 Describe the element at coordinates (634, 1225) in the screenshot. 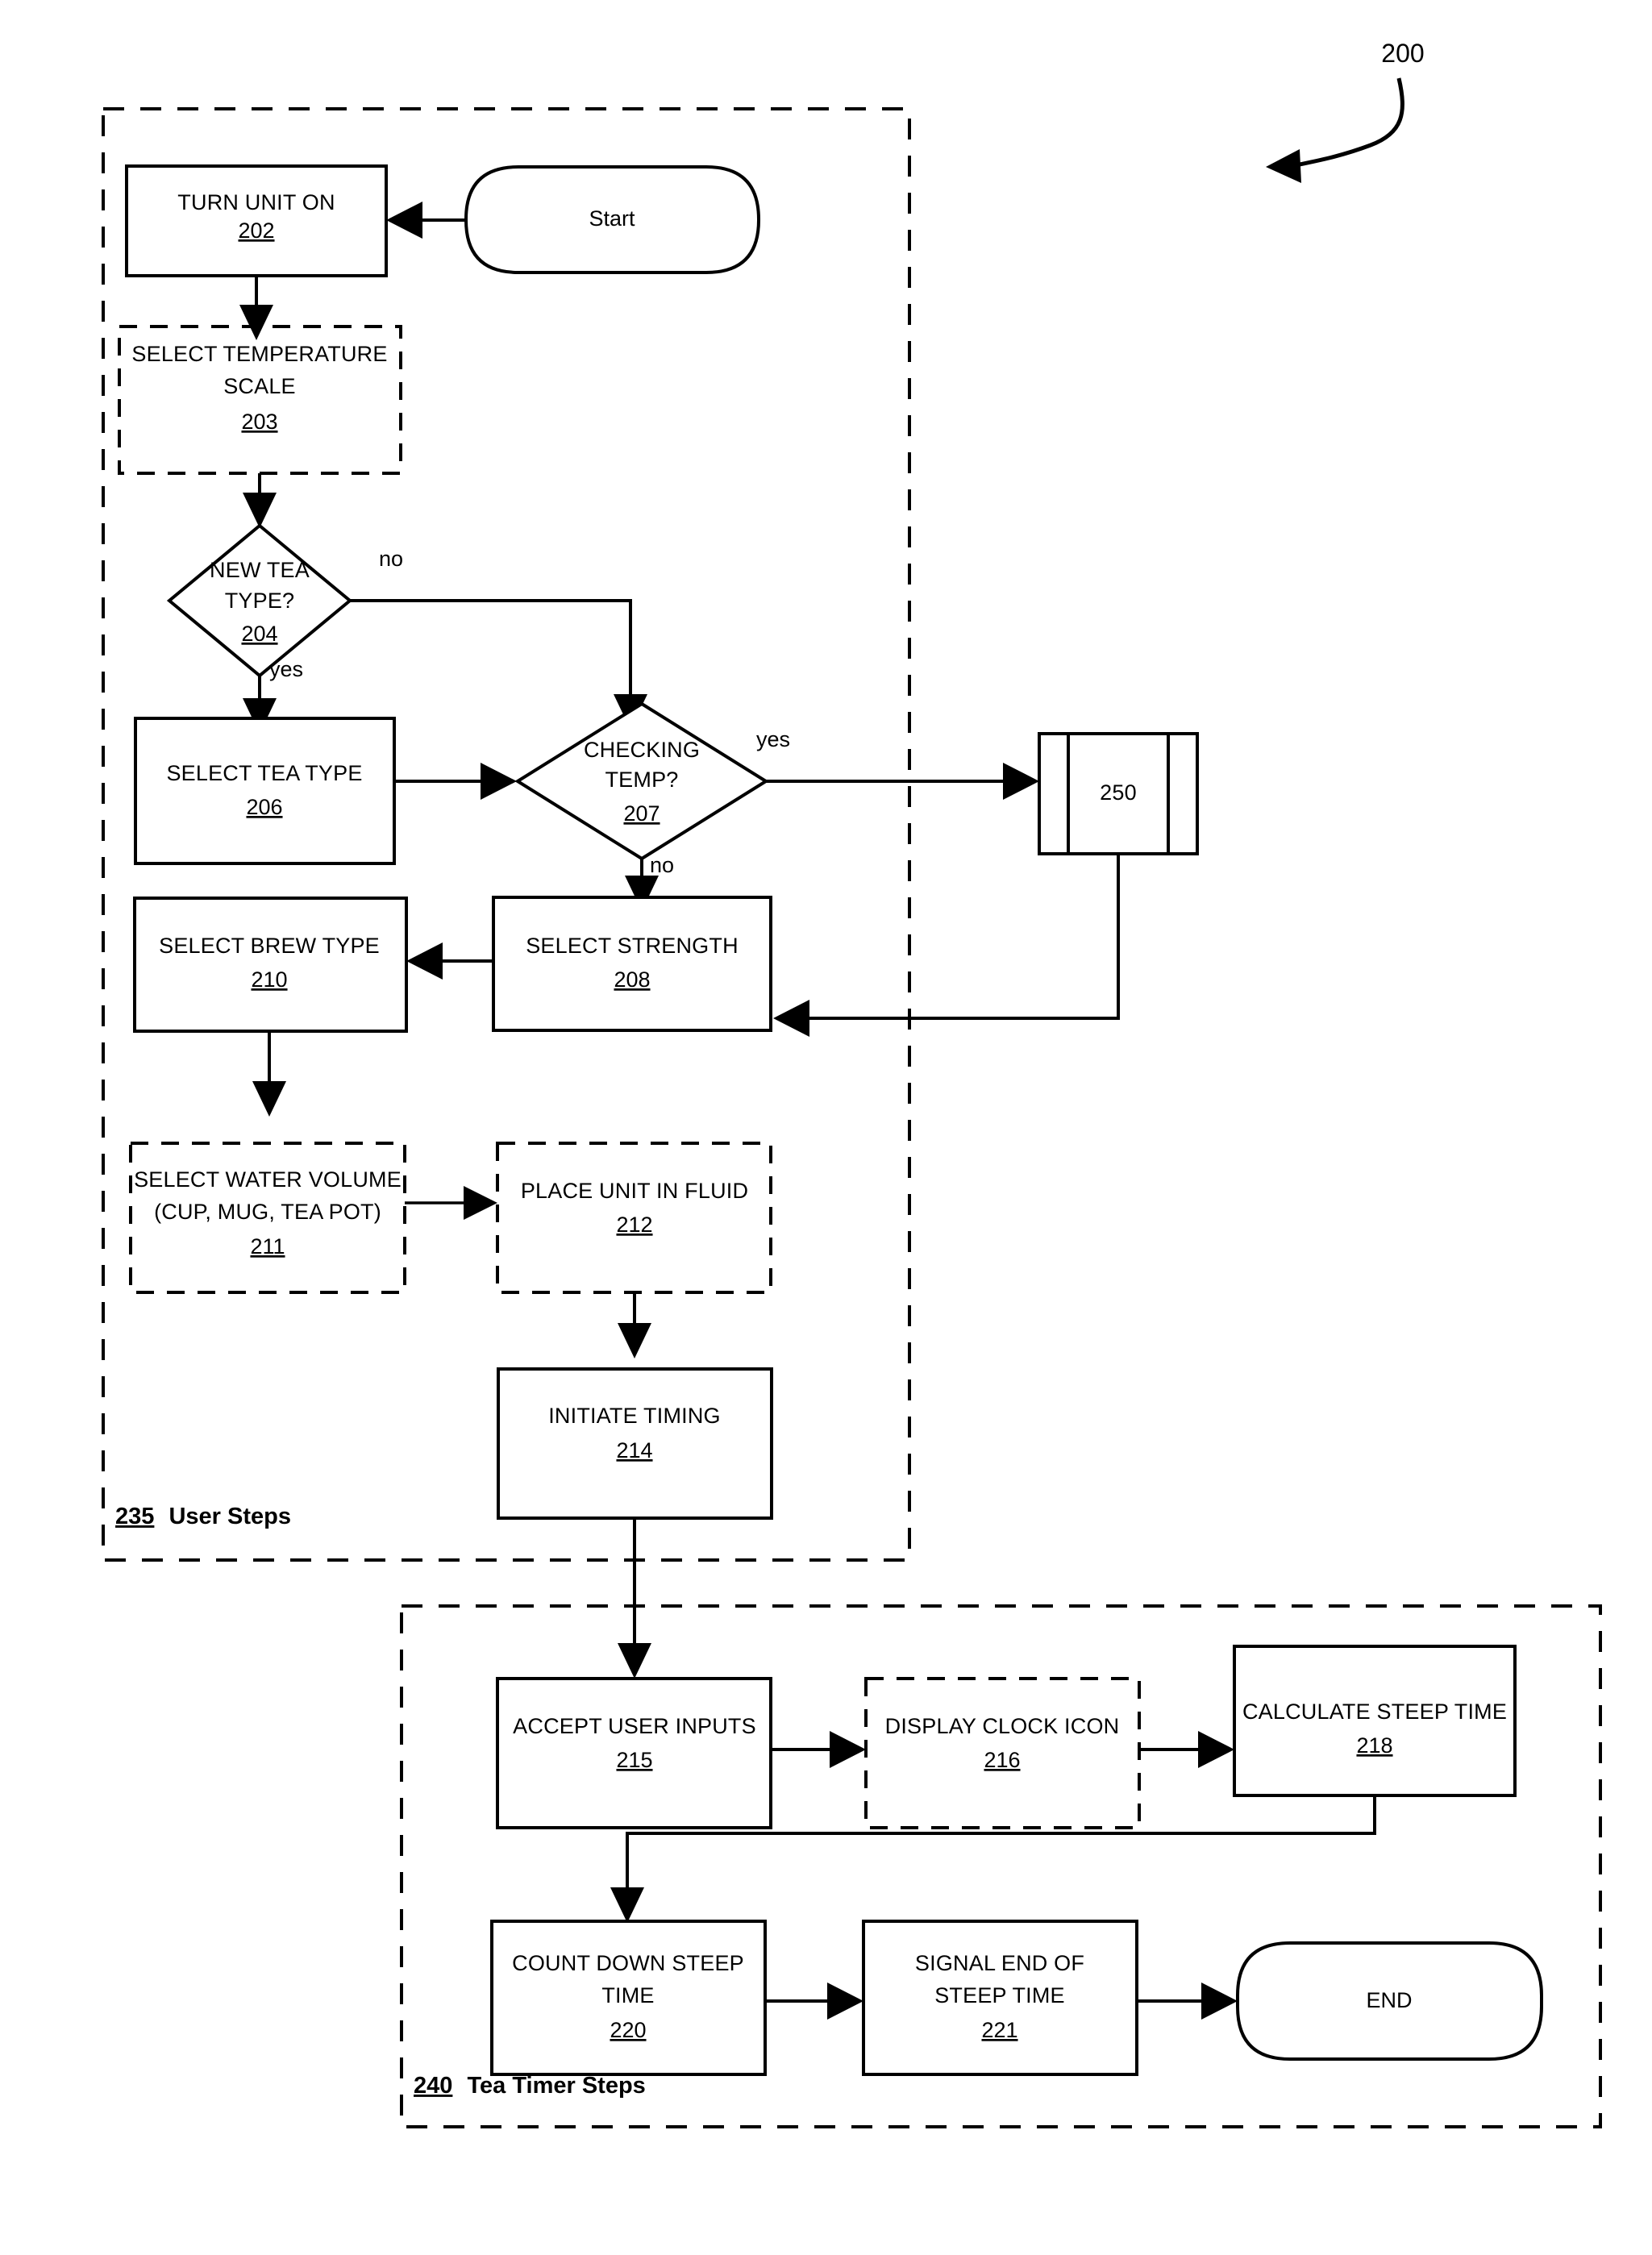

I see `node-place-unit-in-fluid-ref: 212` at that location.